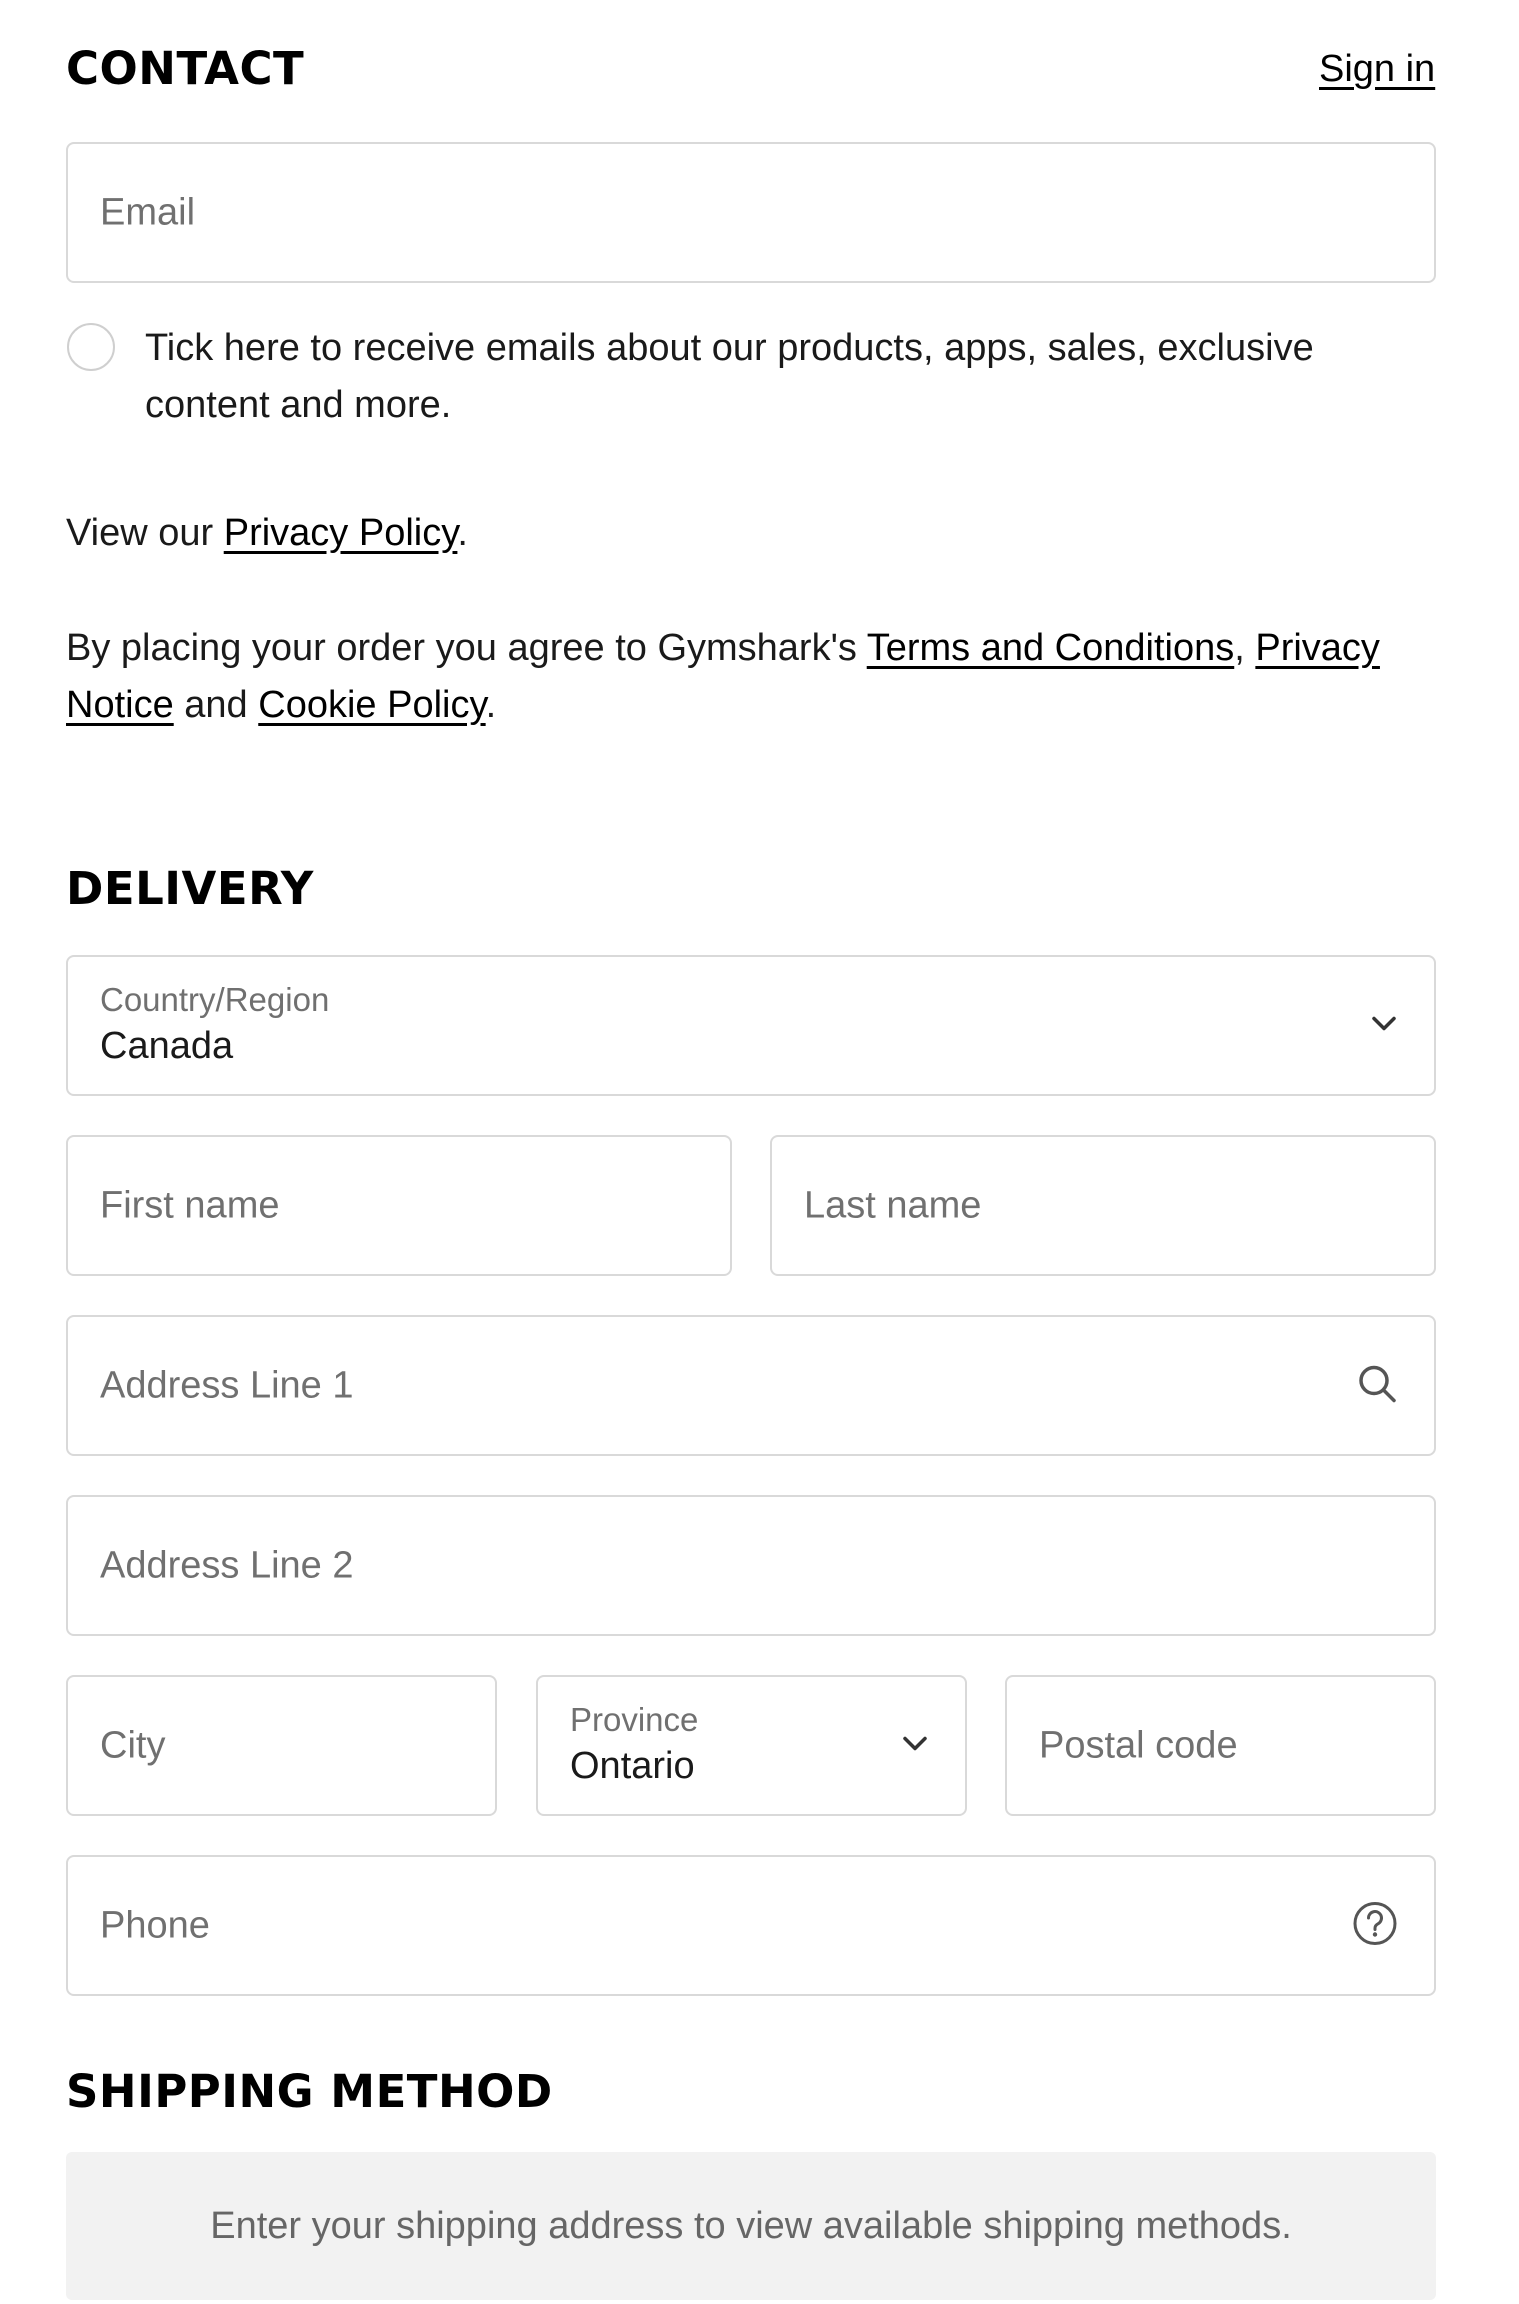  Describe the element at coordinates (155, 1925) in the screenshot. I see `phone-placeholder: Phone` at that location.